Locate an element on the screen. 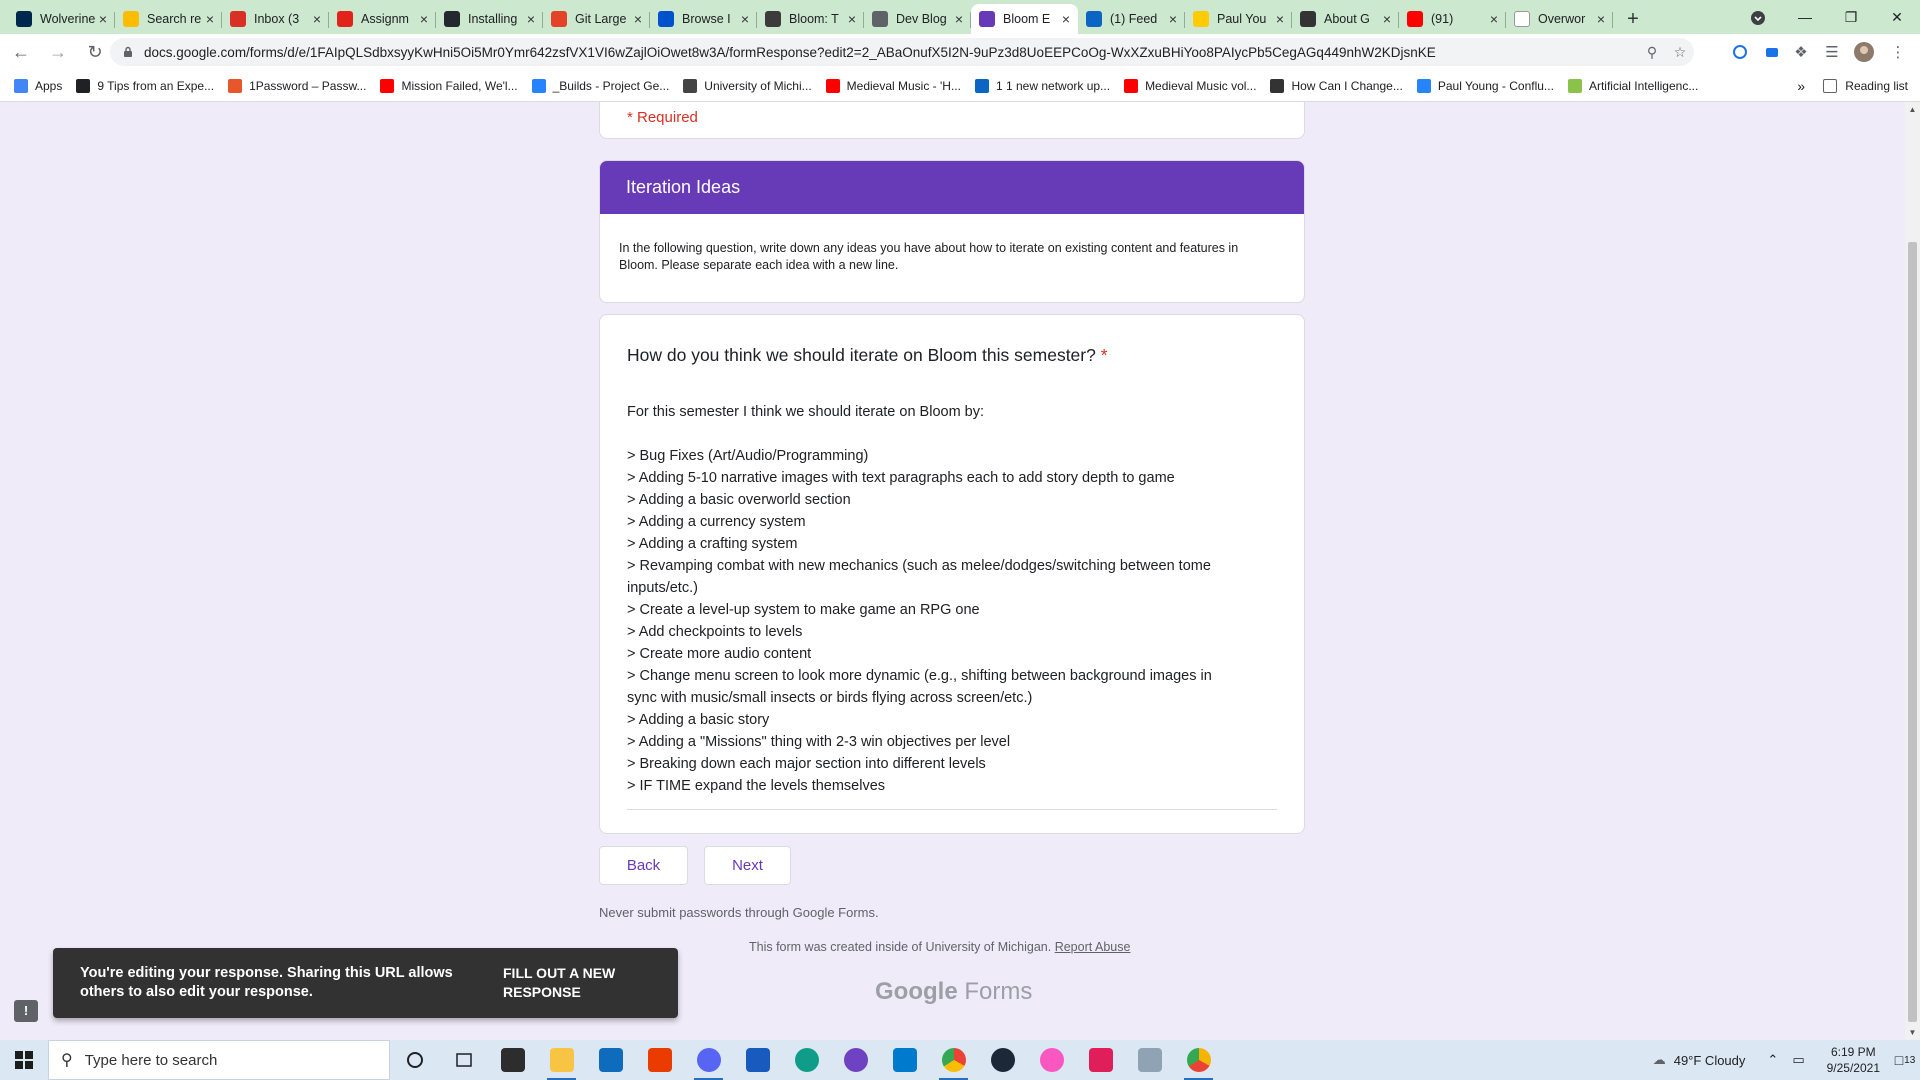 The image size is (1920, 1080). taskbar-app-github is located at coordinates (855, 1060).